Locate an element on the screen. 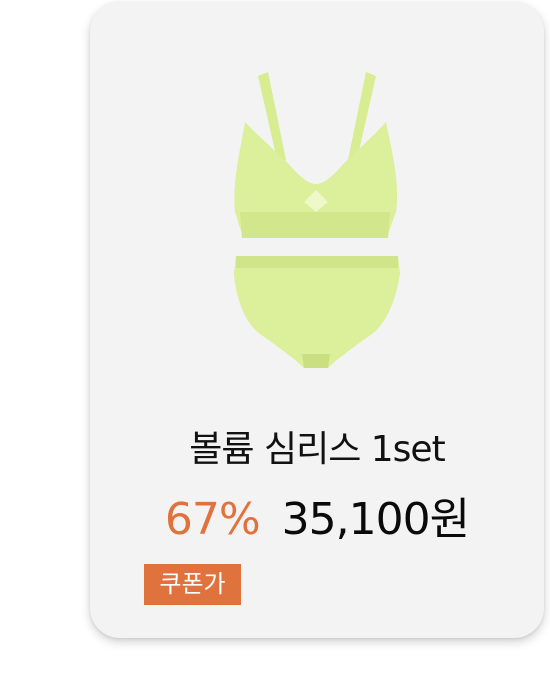  price-row: 67% 35,100원 is located at coordinates (317, 520).